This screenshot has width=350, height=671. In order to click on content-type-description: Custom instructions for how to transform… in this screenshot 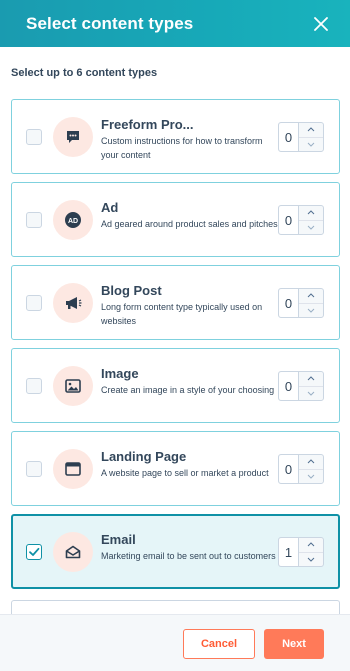, I will do `click(182, 148)`.